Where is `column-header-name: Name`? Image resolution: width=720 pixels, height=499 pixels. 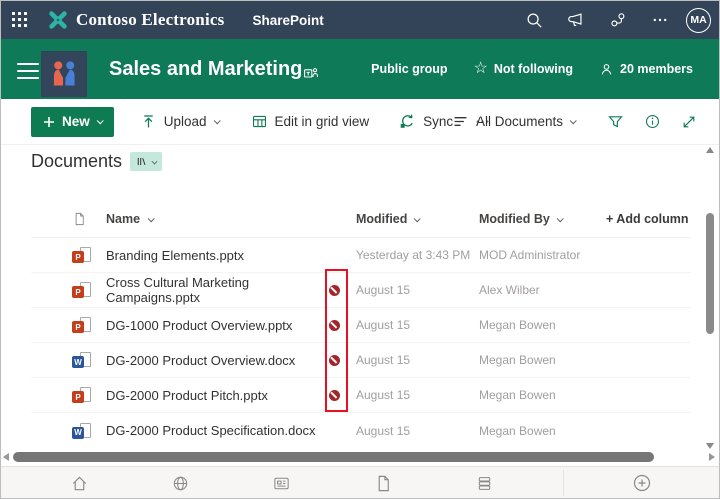
column-header-name: Name is located at coordinates (212, 219).